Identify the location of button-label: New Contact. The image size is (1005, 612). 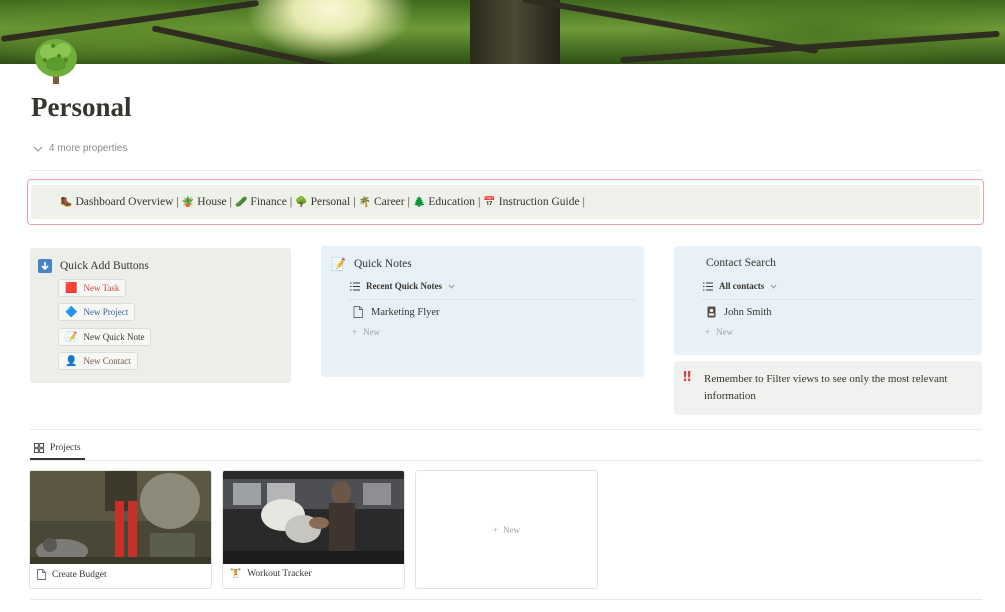
(107, 361).